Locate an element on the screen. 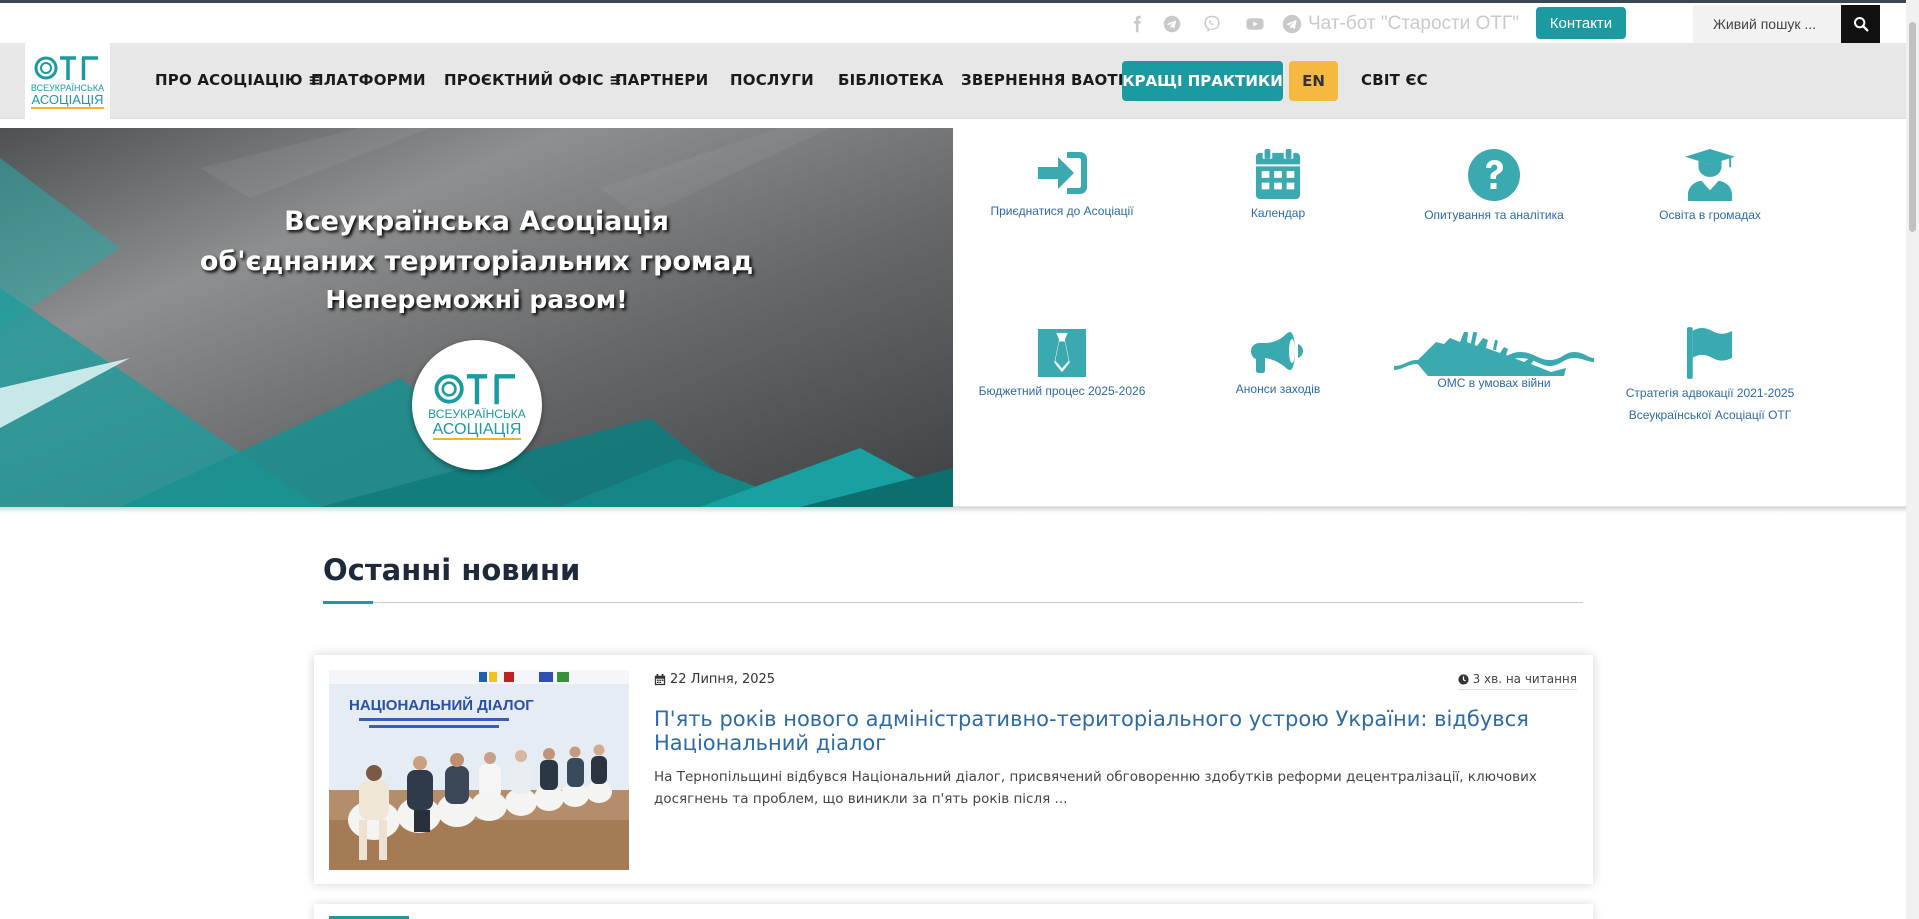 This screenshot has width=1919, height=919. hero-slogan: Непереможні разом! is located at coordinates (476, 299).